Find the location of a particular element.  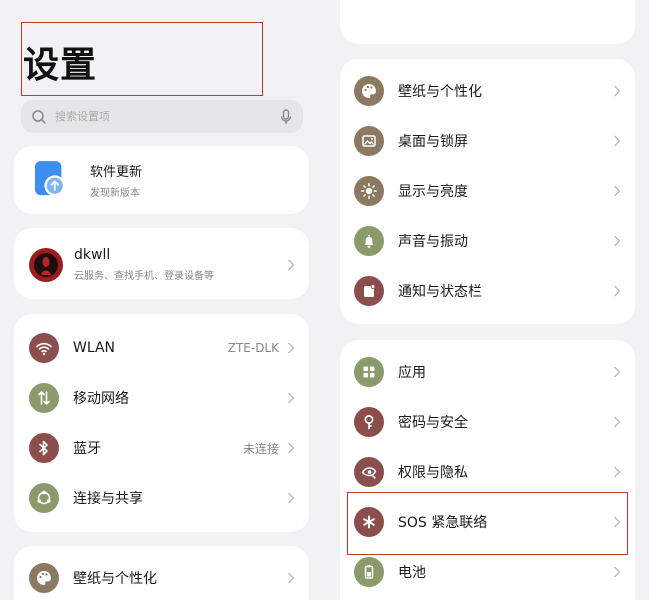

settings-item-label: 电池 is located at coordinates (412, 573).